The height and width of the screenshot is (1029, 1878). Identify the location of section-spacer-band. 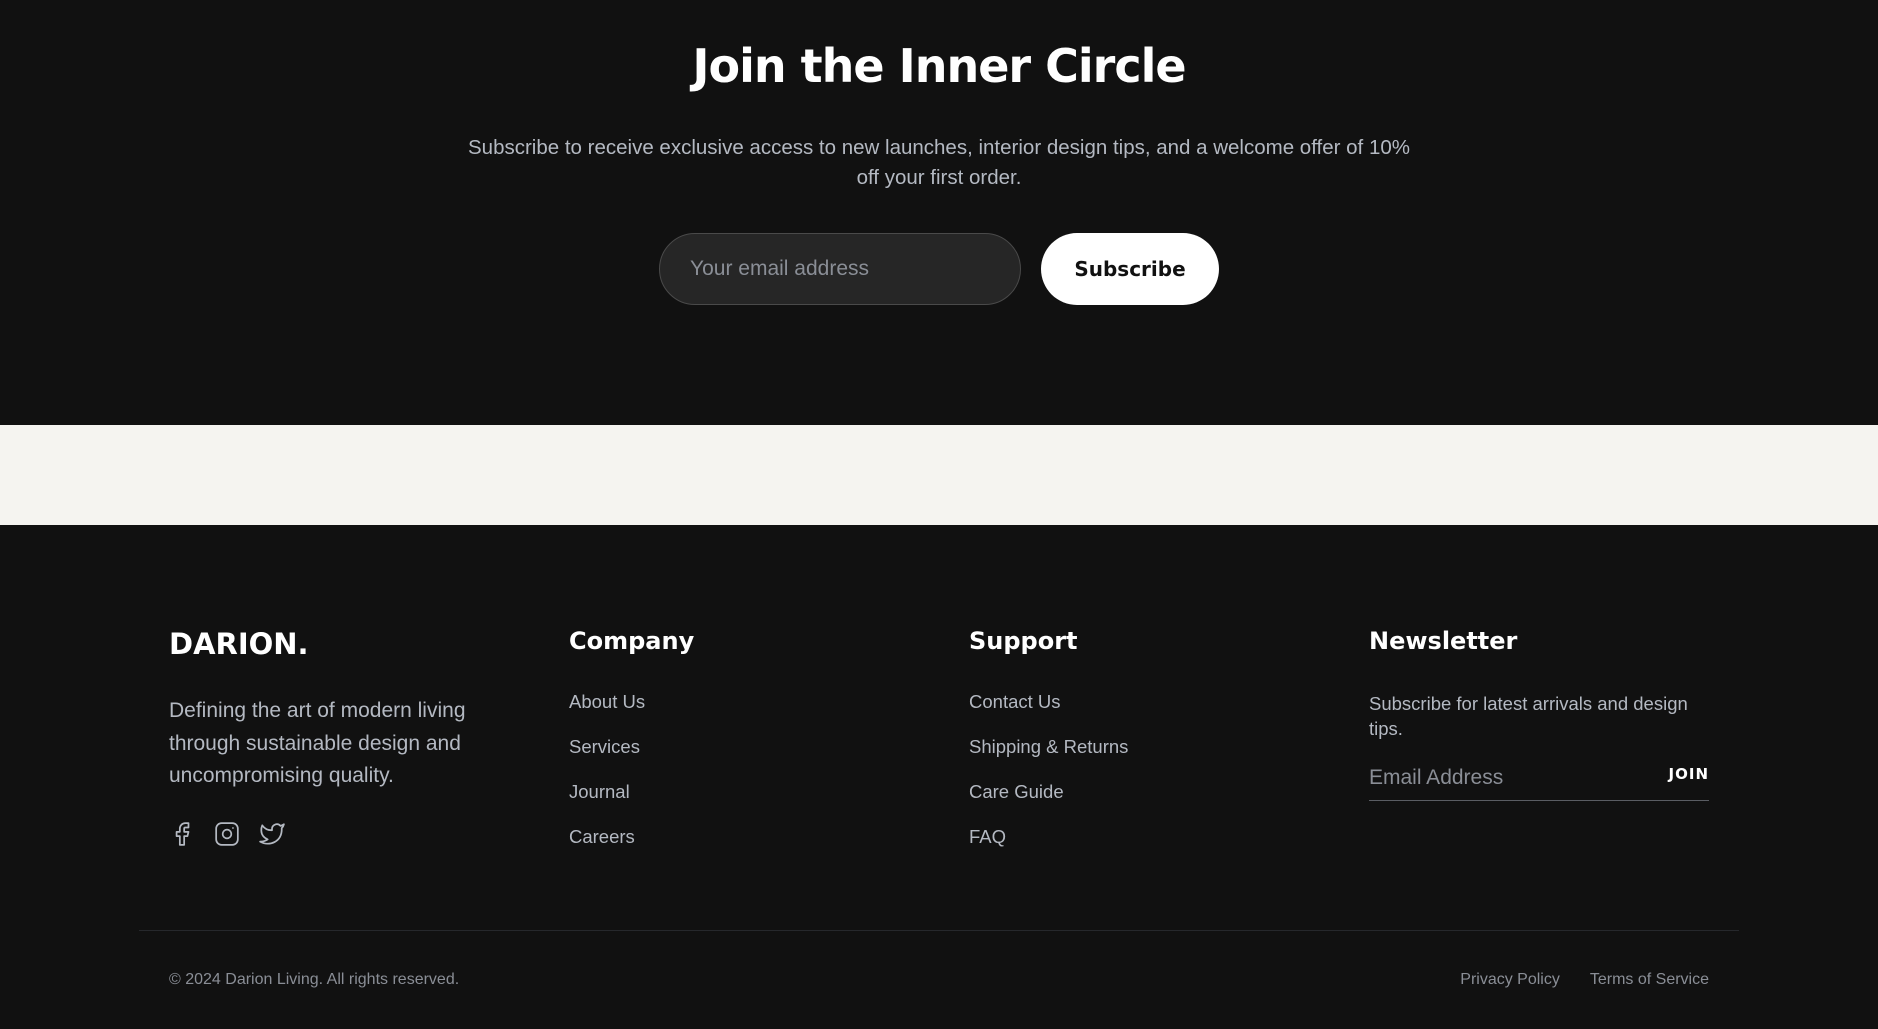
(939, 475).